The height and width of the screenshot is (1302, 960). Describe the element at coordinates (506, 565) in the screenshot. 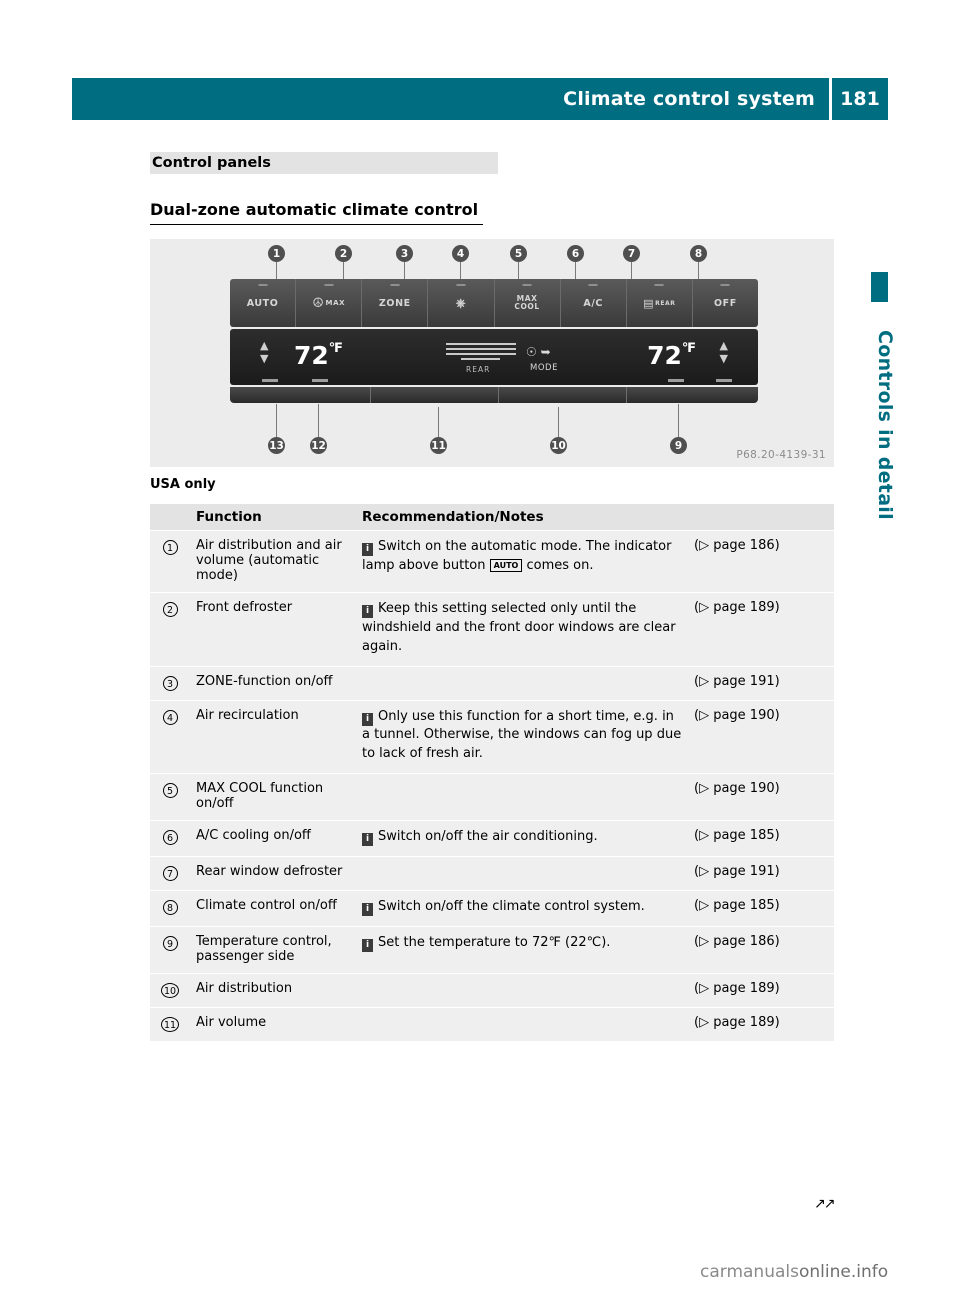

I see `auto-button-chip: AUTO` at that location.